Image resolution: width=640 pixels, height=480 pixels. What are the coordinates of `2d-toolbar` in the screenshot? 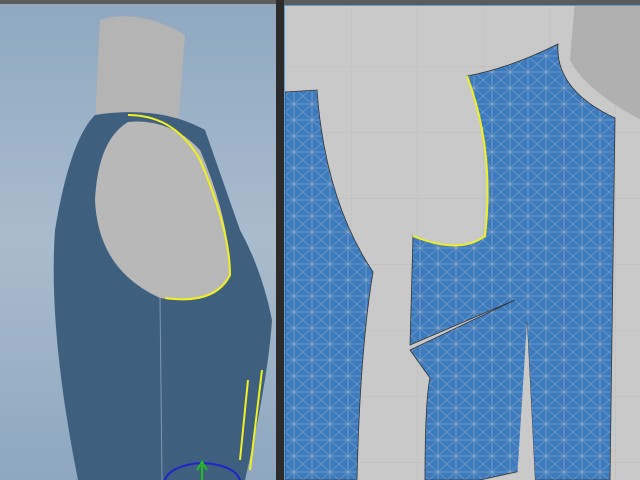 It's located at (462, 3).